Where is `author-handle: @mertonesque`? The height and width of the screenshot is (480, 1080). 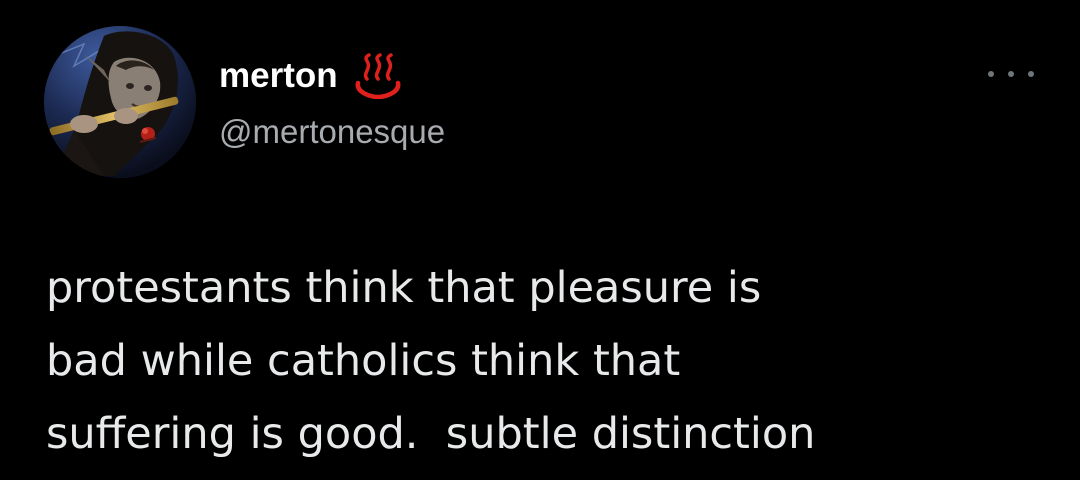 author-handle: @mertonesque is located at coordinates (332, 132).